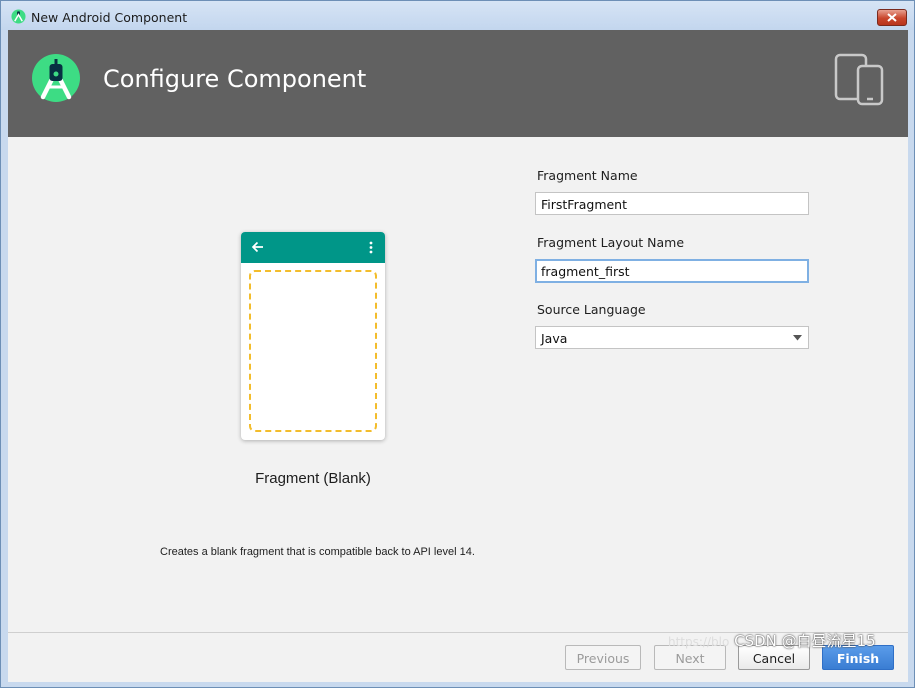 This screenshot has height=688, width=915. I want to click on source-language-value: Java, so click(554, 338).